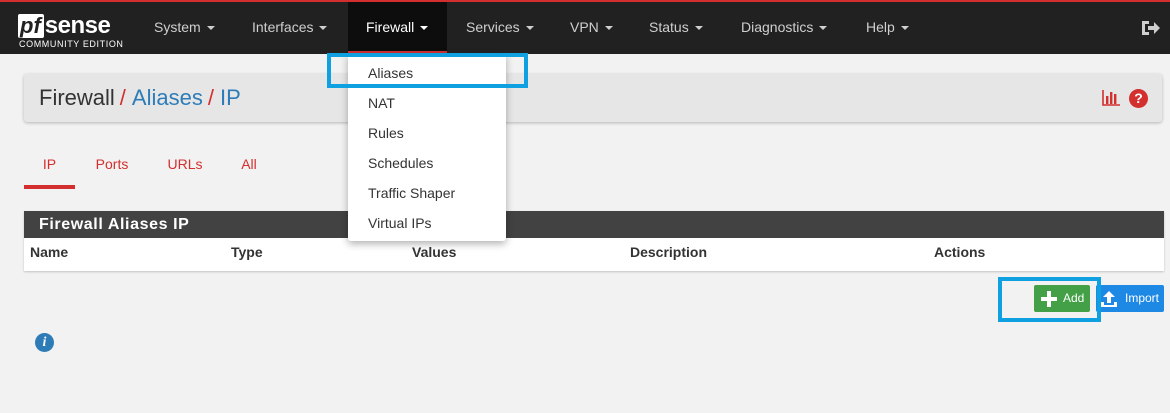 This screenshot has width=1170, height=413. Describe the element at coordinates (1111, 98) in the screenshot. I see `bar-chart-icon` at that location.